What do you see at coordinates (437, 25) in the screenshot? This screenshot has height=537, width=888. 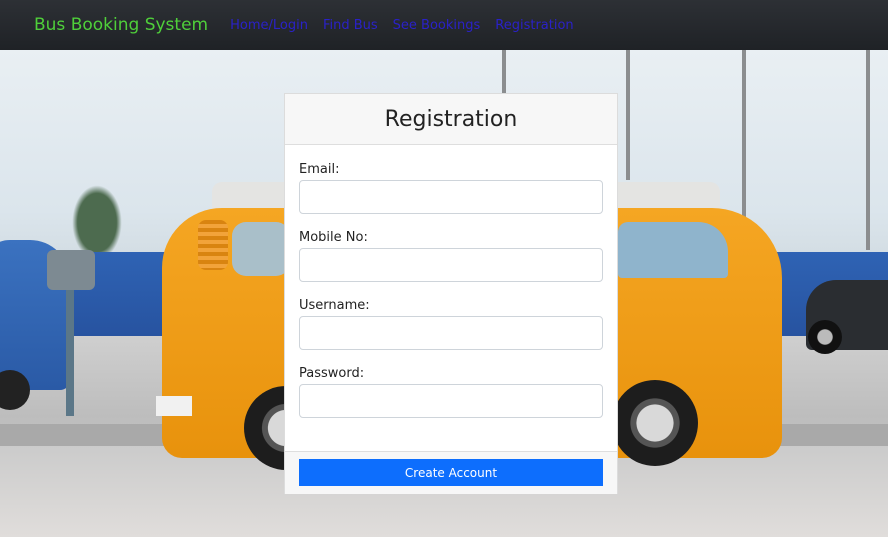 I see `nav-link-see-bookings: See Bookings` at bounding box center [437, 25].